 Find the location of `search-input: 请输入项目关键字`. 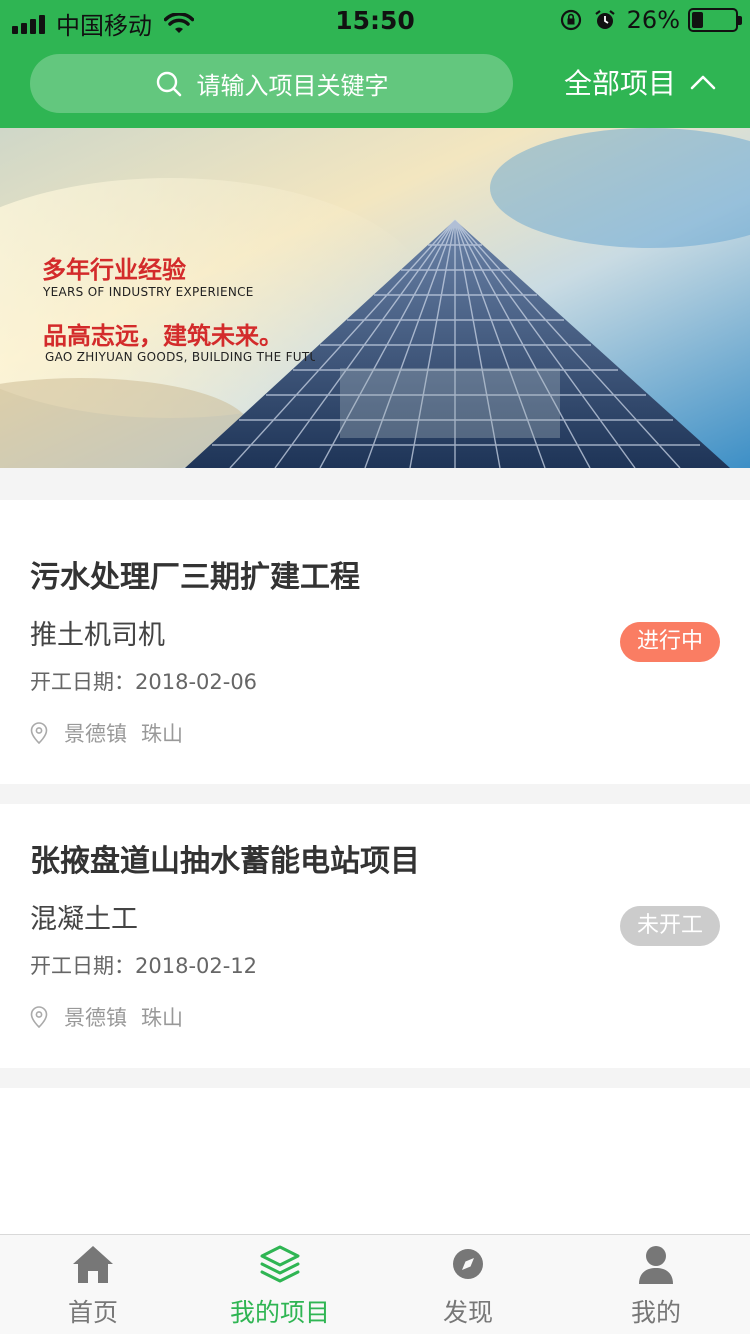

search-input: 请输入项目关键字 is located at coordinates (271, 83).